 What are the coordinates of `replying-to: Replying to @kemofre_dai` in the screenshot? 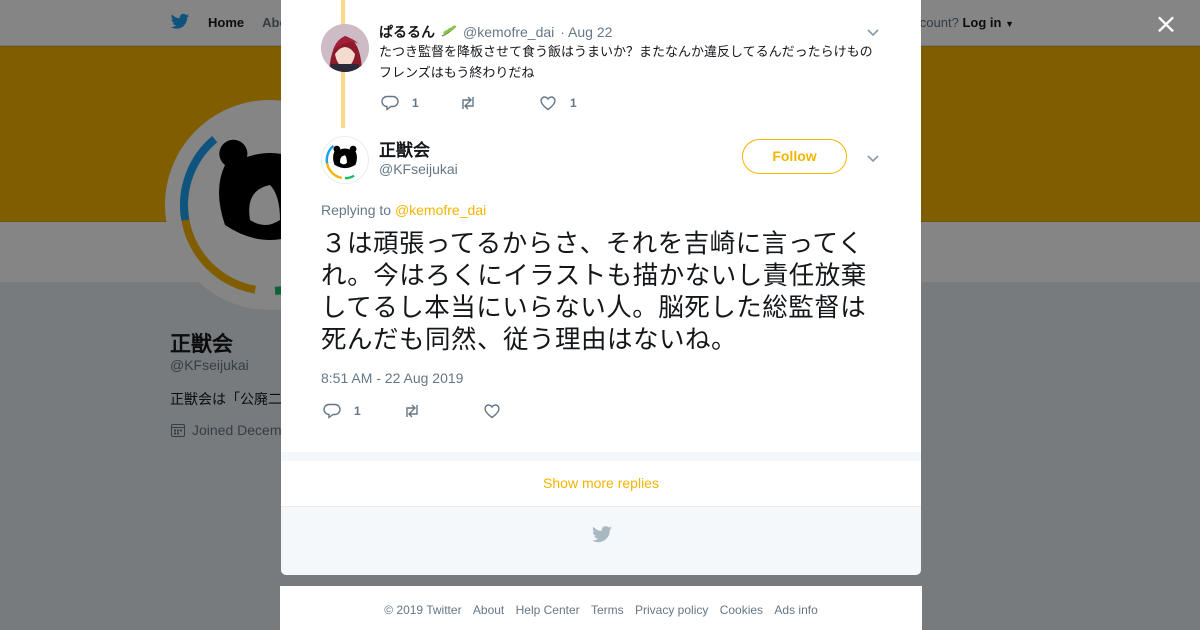 It's located at (403, 210).